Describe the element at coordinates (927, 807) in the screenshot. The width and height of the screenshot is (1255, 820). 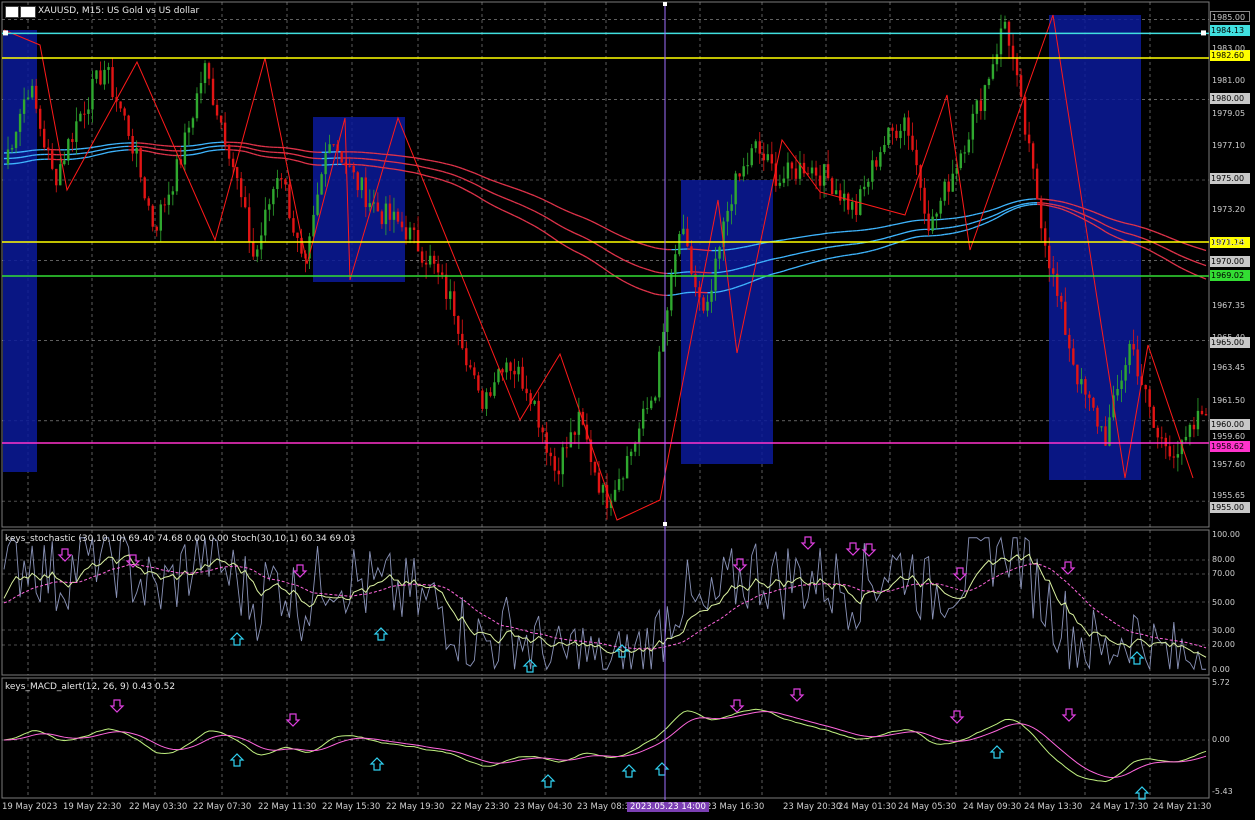
I see `time-label: 24 May 05:30` at that location.